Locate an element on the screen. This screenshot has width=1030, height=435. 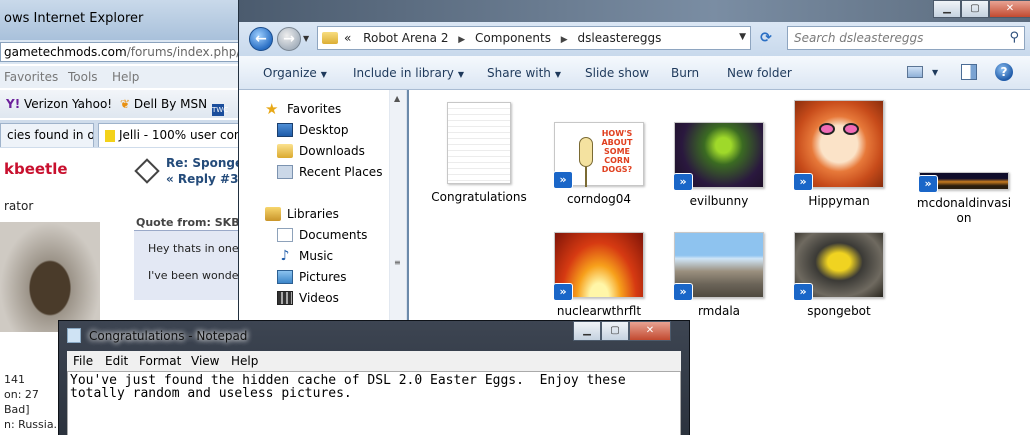
search-input: Search dsleastereggs ⚲ is located at coordinates (906, 38).